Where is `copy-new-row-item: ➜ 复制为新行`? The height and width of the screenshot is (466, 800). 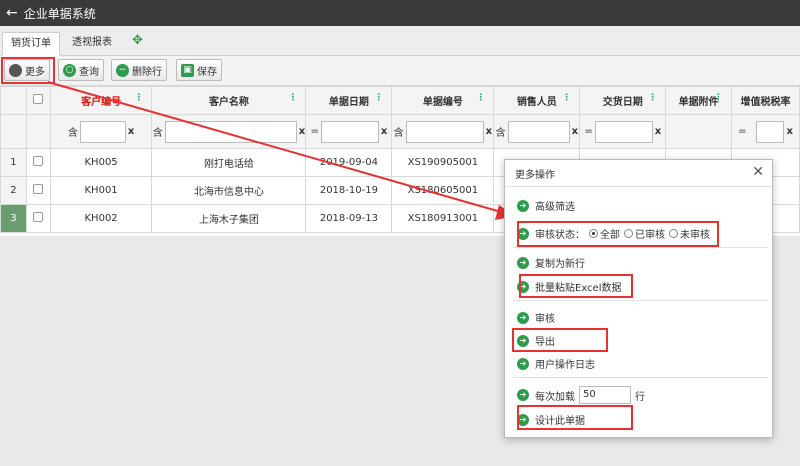 copy-new-row-item: ➜ 复制为新行 is located at coordinates (551, 262).